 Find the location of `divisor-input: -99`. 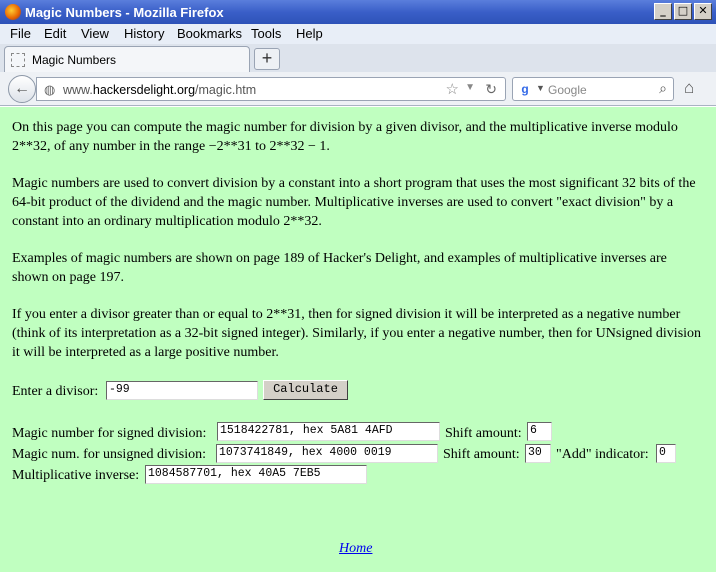

divisor-input: -99 is located at coordinates (182, 390).